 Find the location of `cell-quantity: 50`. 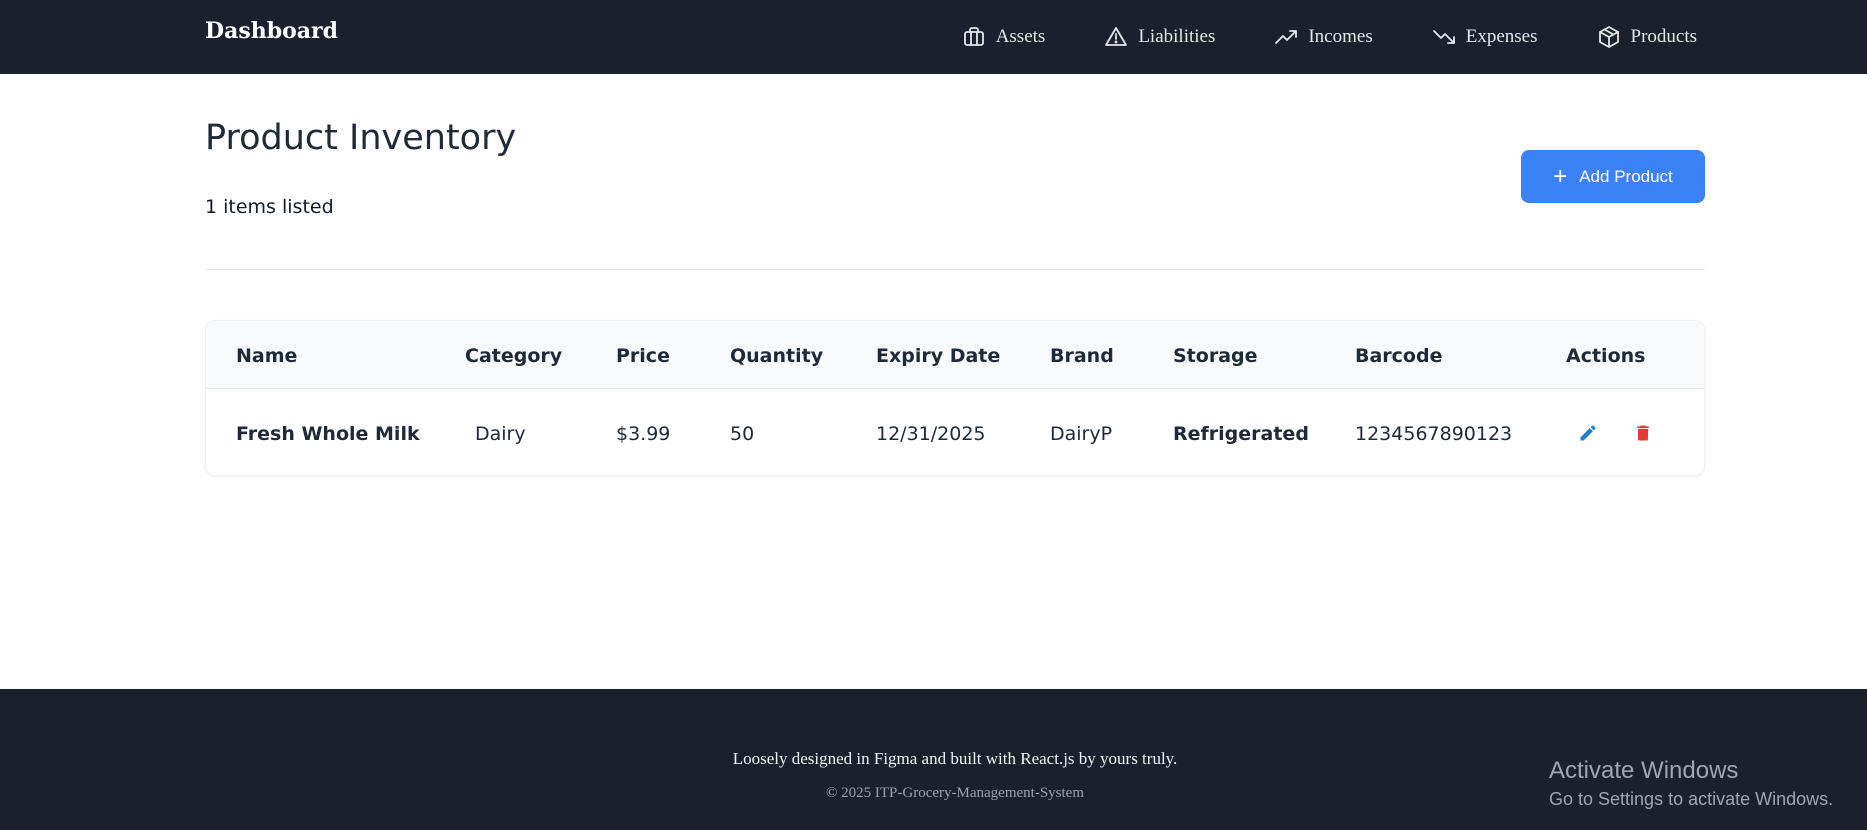

cell-quantity: 50 is located at coordinates (742, 434).